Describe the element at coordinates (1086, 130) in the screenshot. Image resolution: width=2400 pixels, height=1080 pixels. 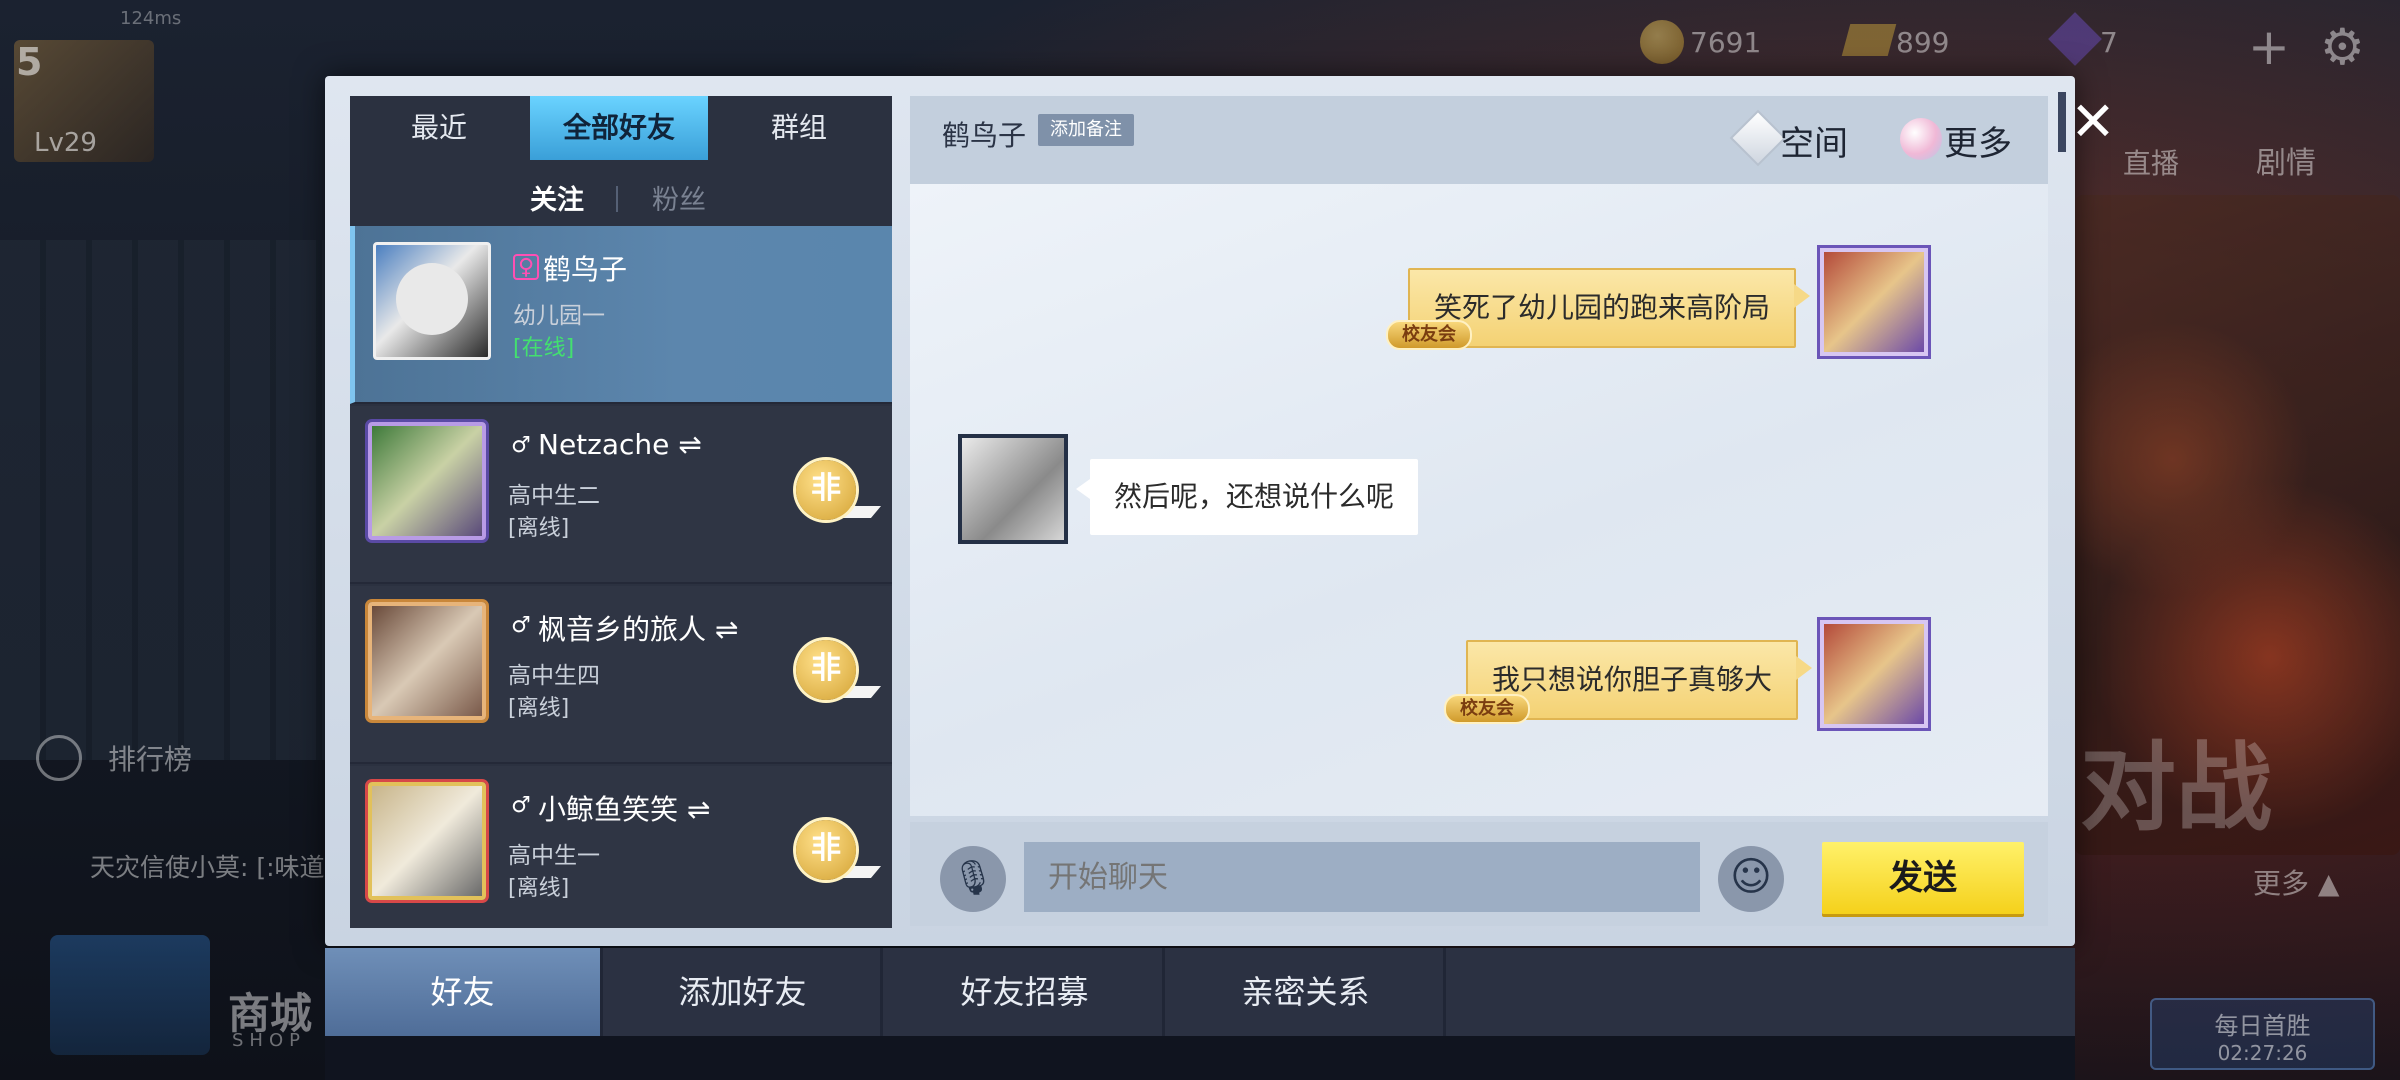
I see `add-note-button: 添加备注` at that location.